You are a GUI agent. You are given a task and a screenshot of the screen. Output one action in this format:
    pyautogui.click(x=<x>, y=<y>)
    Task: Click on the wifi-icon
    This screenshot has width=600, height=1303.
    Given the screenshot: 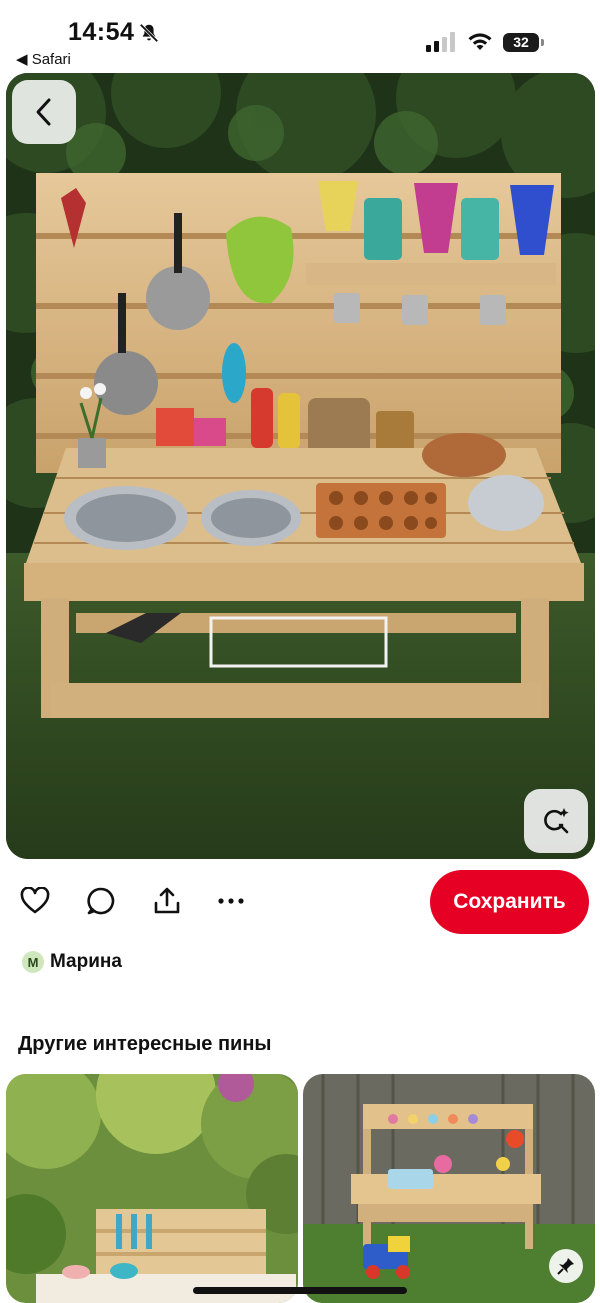 What is the action you would take?
    pyautogui.click(x=480, y=41)
    